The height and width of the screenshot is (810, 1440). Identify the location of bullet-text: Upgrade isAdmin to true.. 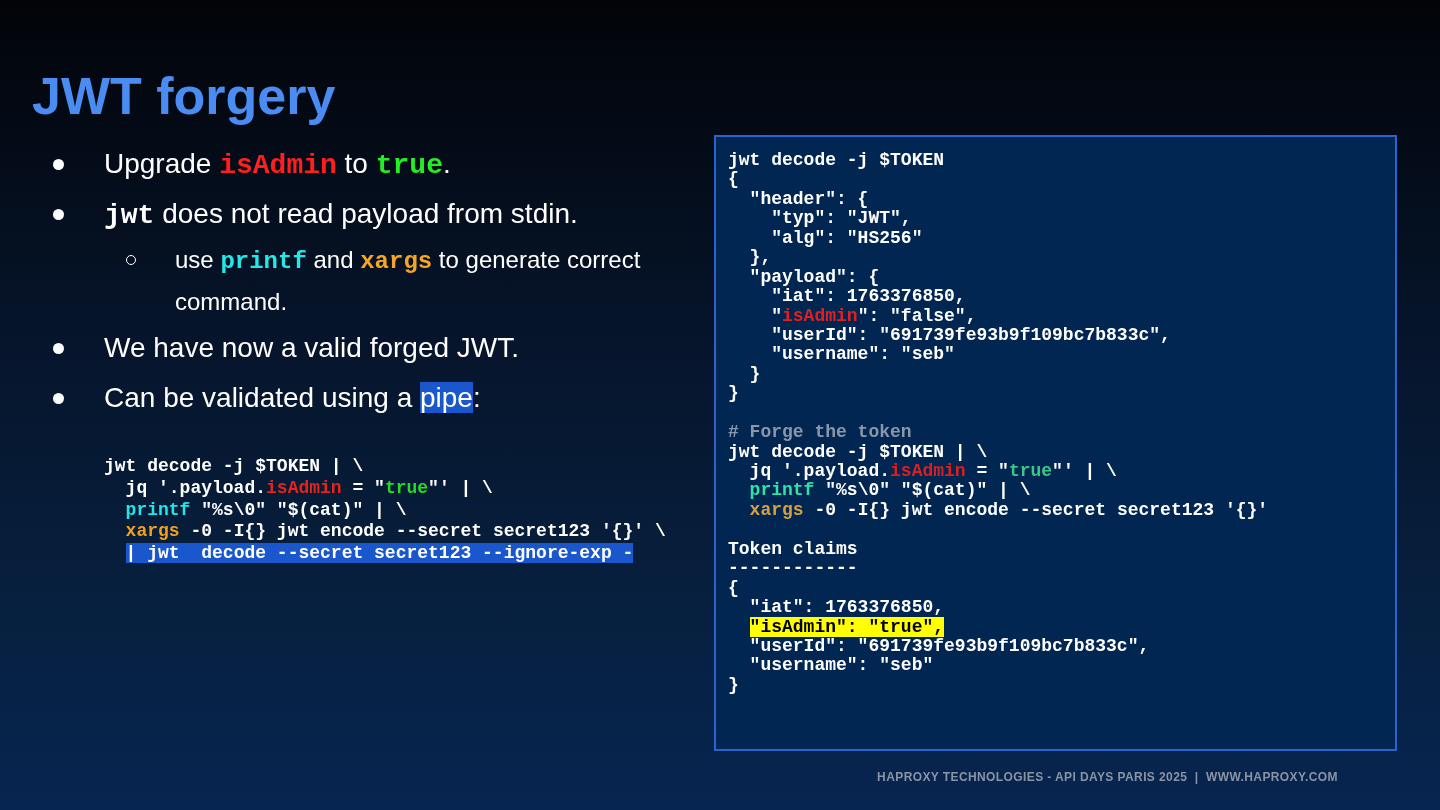
(277, 165).